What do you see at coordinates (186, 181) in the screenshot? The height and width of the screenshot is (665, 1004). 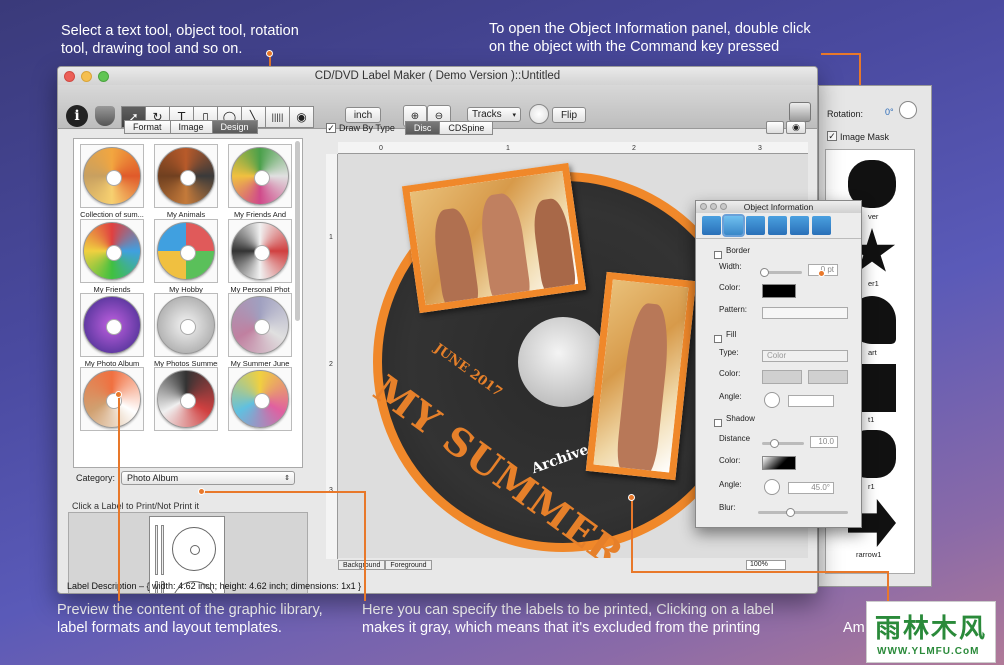 I see `gallery-item: My Animals` at bounding box center [186, 181].